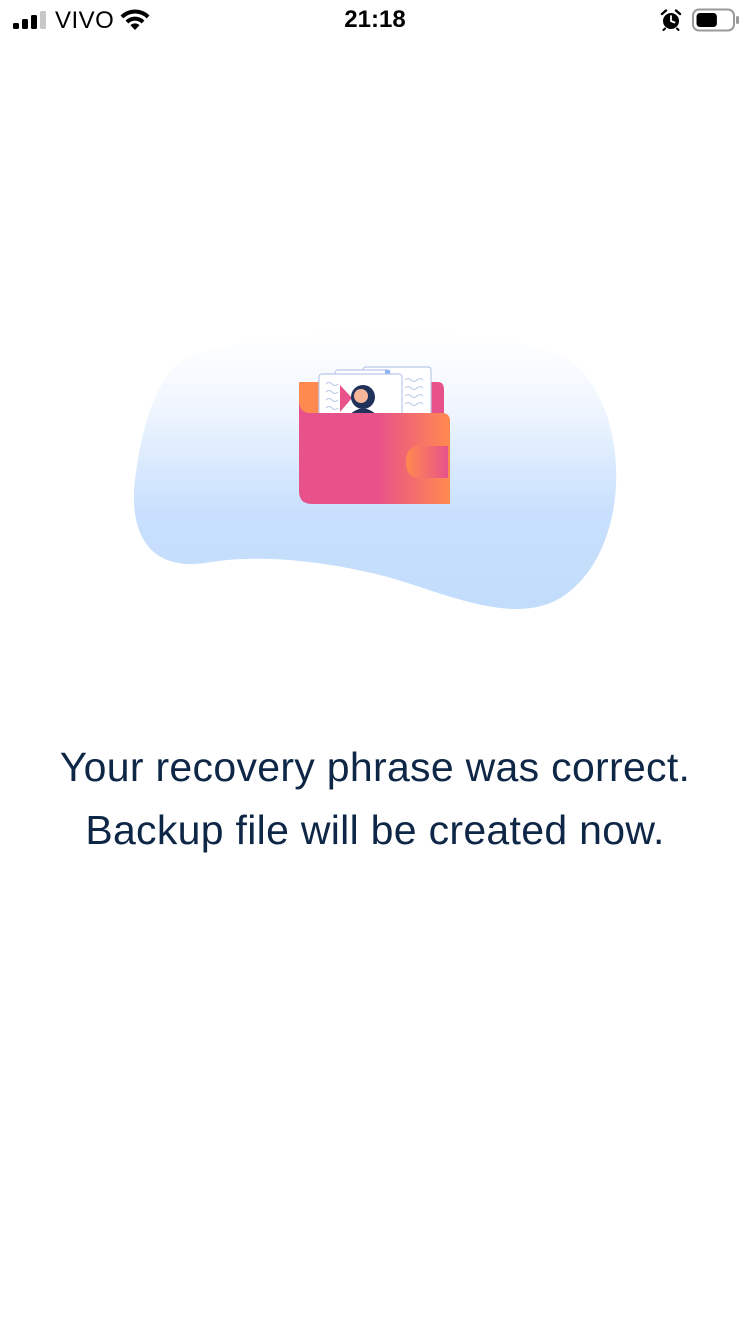 This screenshot has width=750, height=1334. I want to click on message-line-1: Your recovery phrase was correct., so click(375, 767).